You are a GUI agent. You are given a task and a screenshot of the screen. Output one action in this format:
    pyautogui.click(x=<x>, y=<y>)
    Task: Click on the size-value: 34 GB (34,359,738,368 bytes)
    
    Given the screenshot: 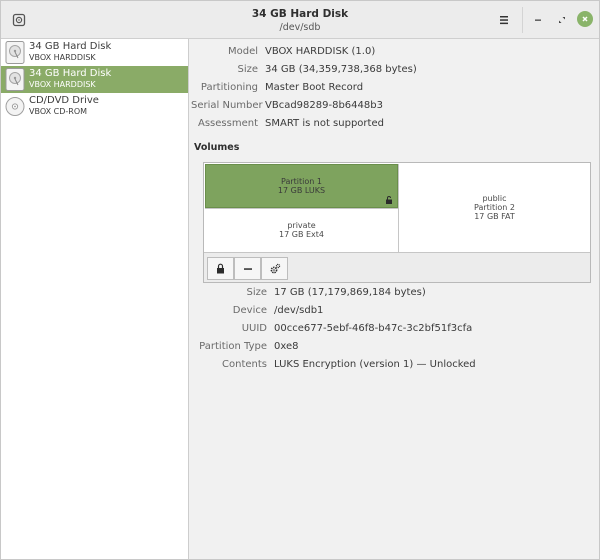 What is the action you would take?
    pyautogui.click(x=341, y=69)
    